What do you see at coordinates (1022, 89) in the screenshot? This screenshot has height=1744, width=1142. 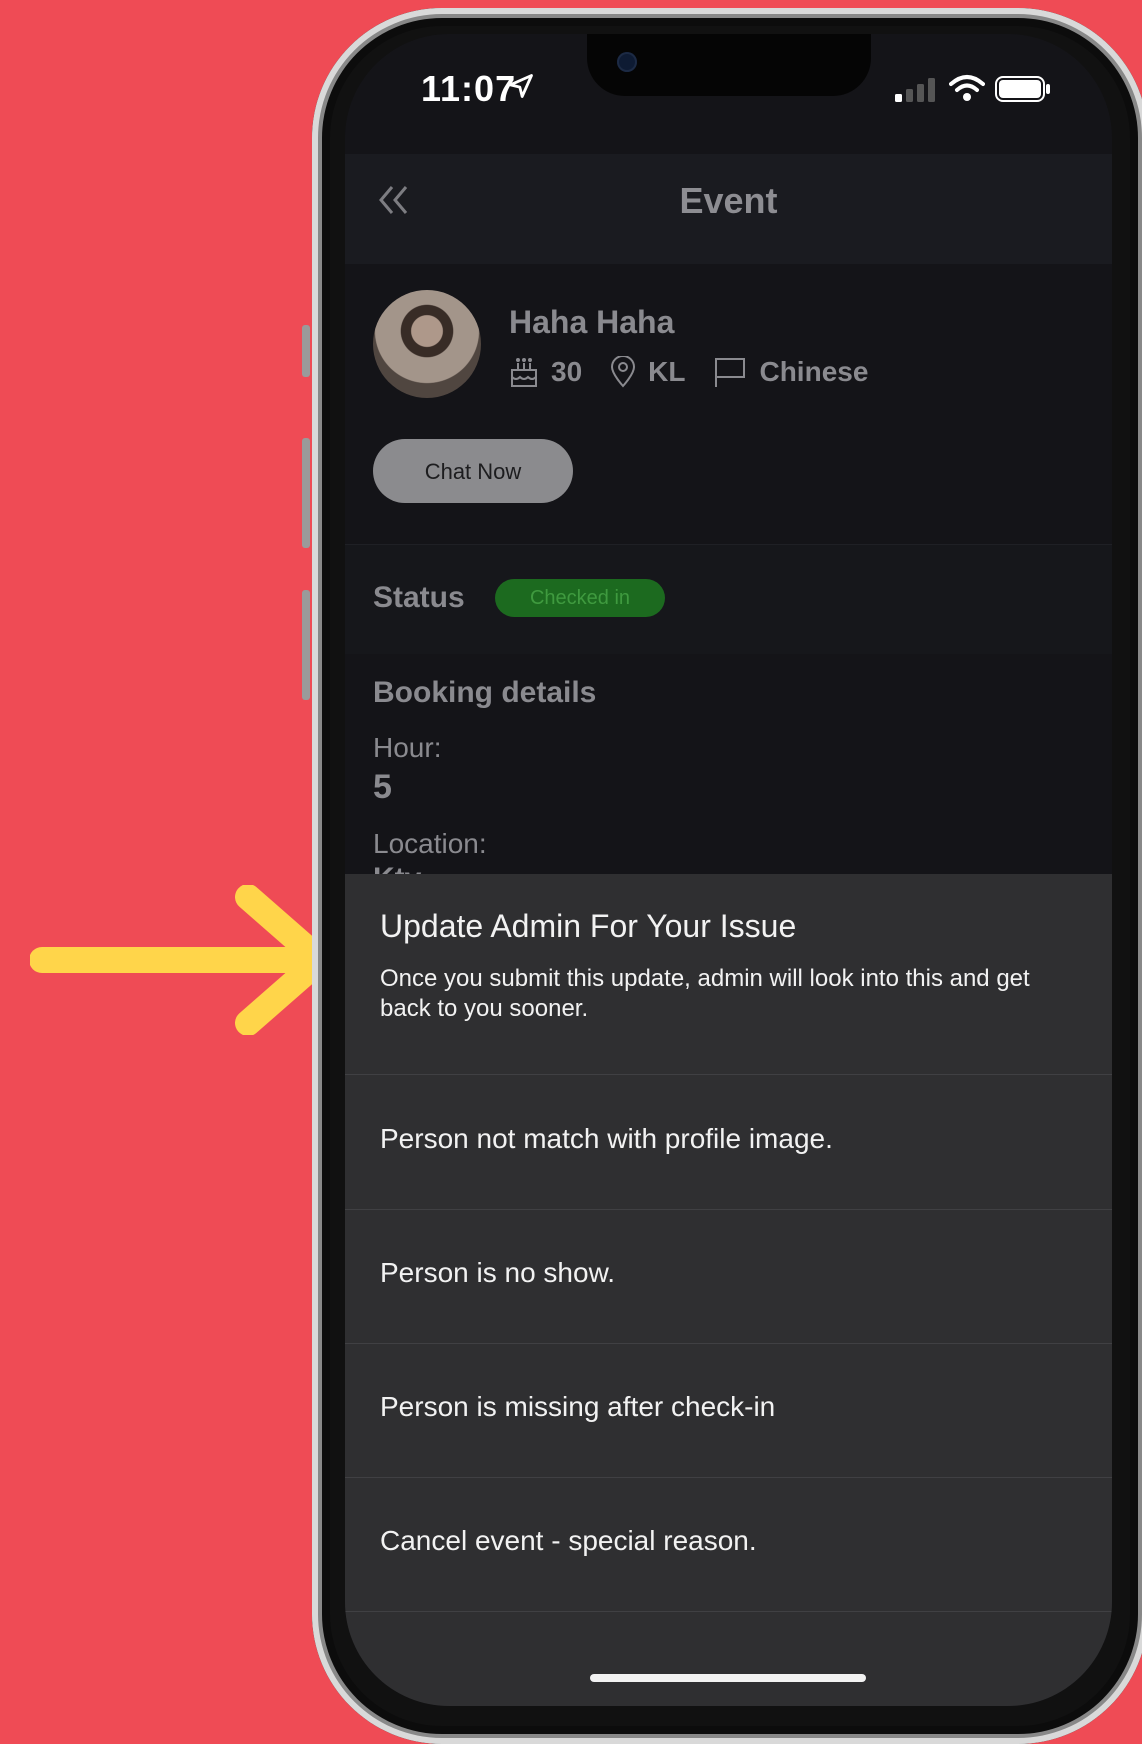 I see `battery-icon` at bounding box center [1022, 89].